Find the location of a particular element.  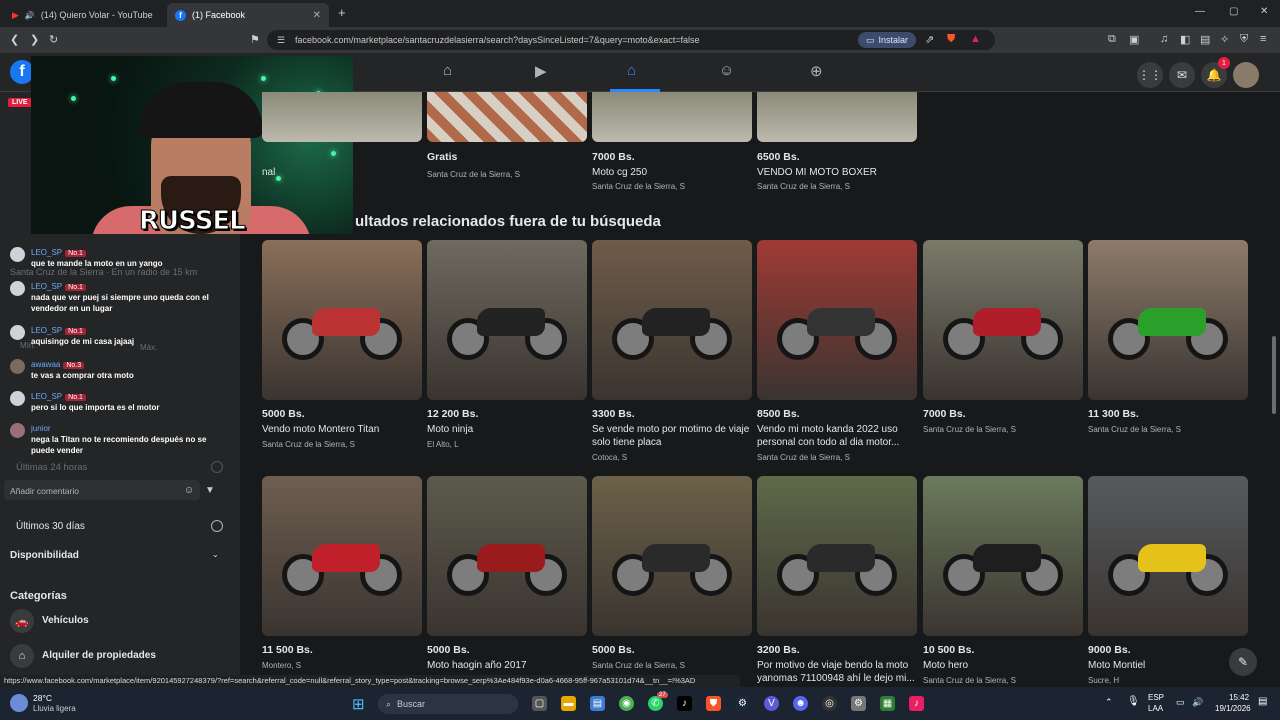

weather-icon is located at coordinates (19, 703).